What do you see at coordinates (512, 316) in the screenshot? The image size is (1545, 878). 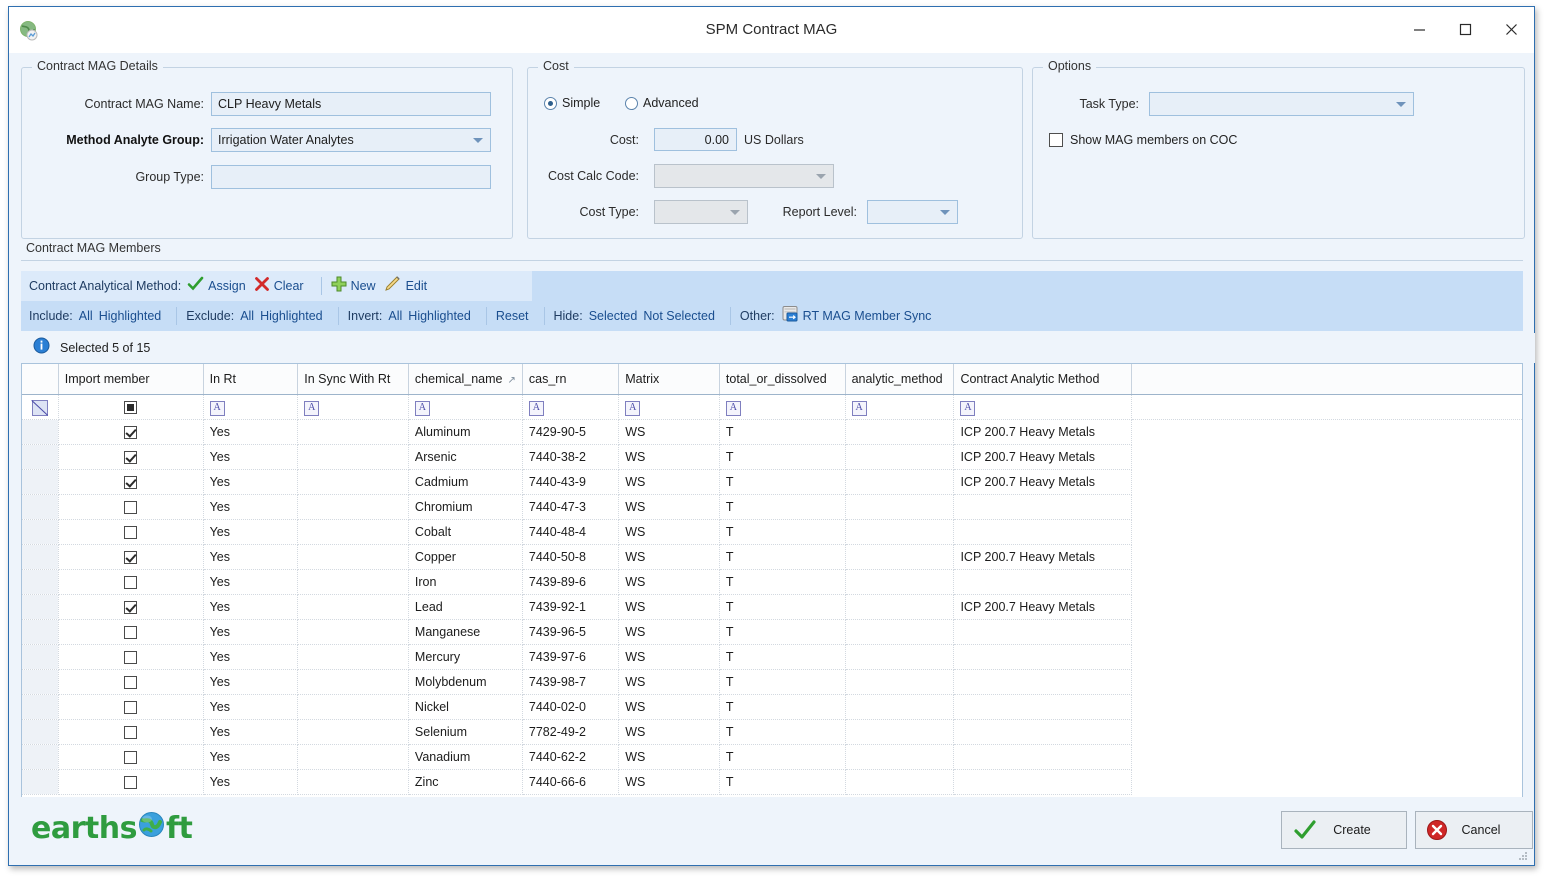 I see `reset-button: Reset` at bounding box center [512, 316].